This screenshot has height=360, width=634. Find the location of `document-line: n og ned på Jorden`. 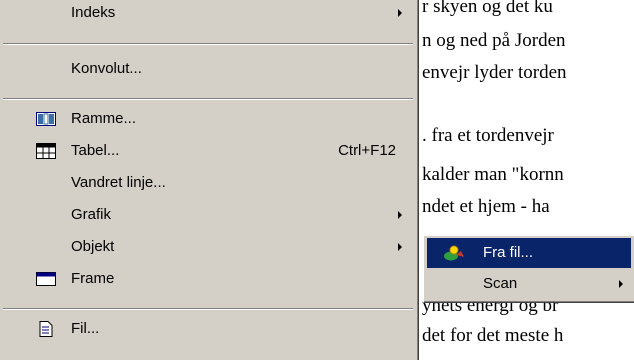

document-line: n og ned på Jorden is located at coordinates (494, 40).